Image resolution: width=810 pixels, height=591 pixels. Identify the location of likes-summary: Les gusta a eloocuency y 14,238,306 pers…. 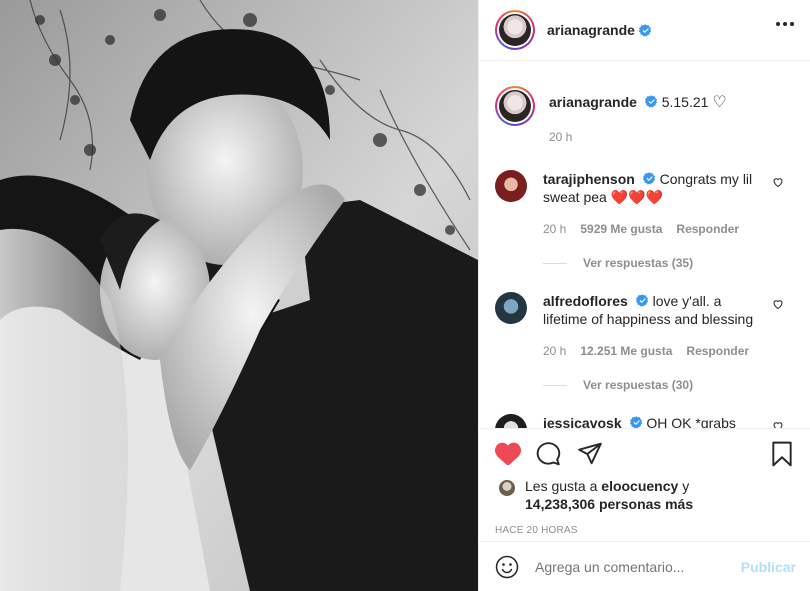
(644, 495).